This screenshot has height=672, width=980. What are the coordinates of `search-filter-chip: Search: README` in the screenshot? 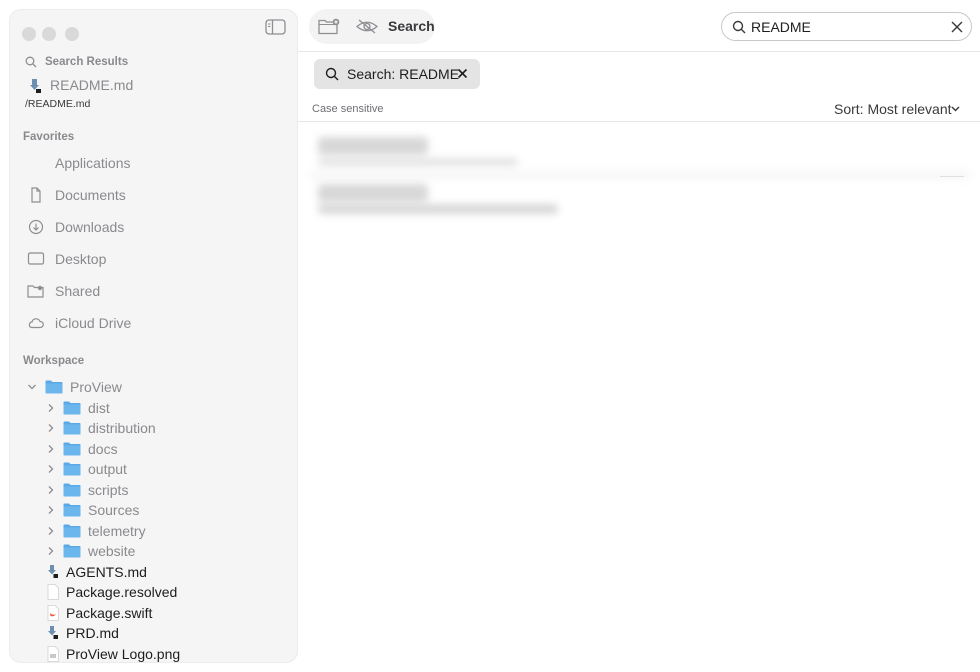 It's located at (397, 74).